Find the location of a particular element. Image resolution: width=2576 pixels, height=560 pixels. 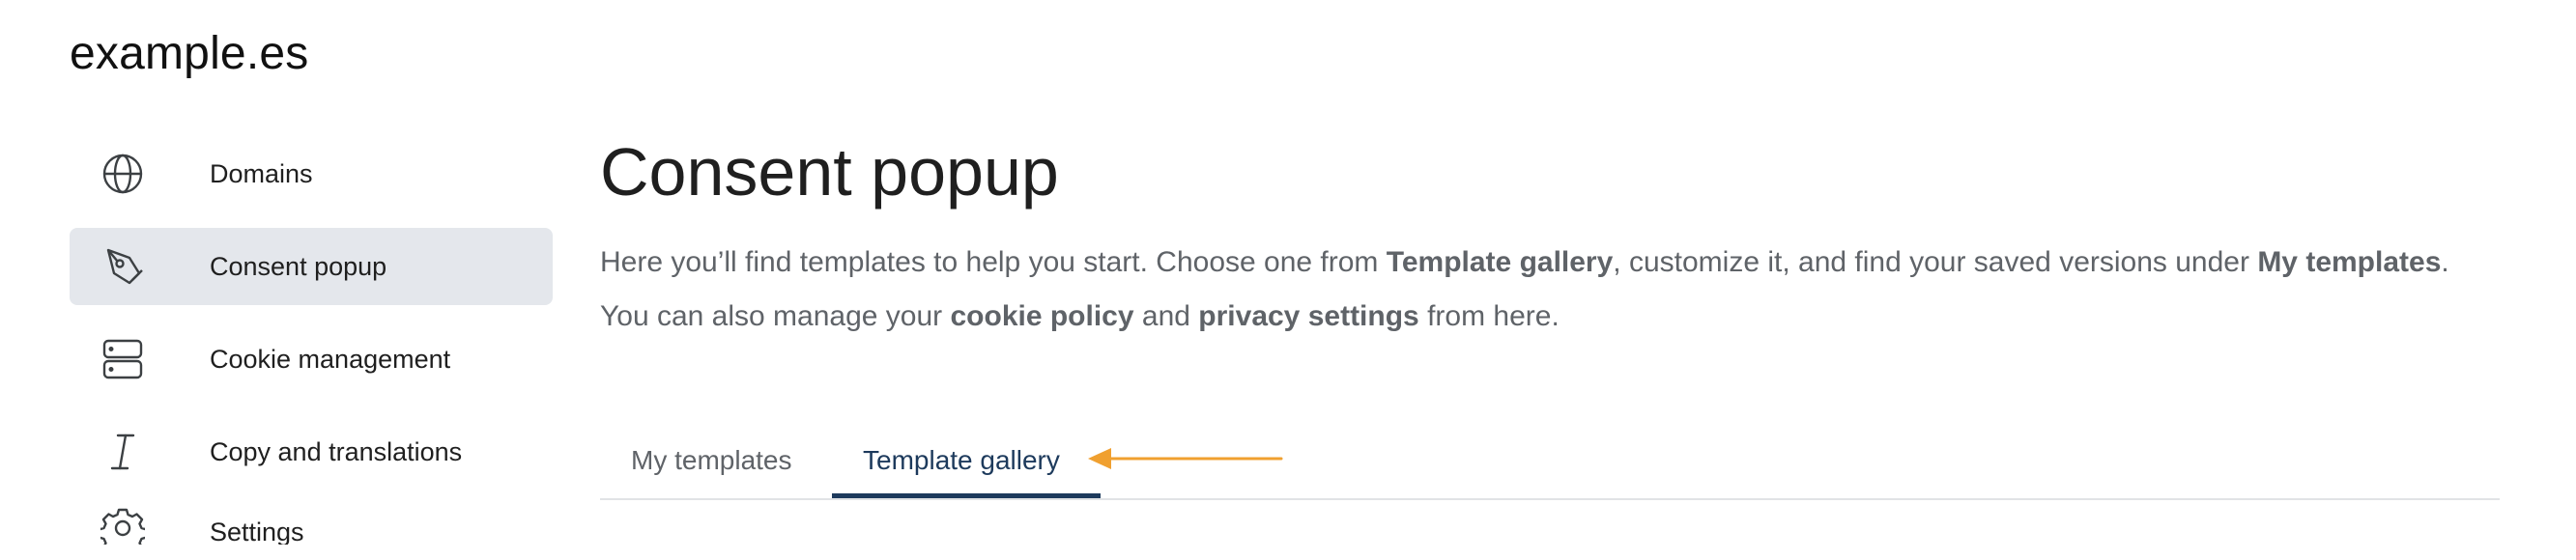

description-bold-privacy-settings: privacy settings is located at coordinates (1309, 316).